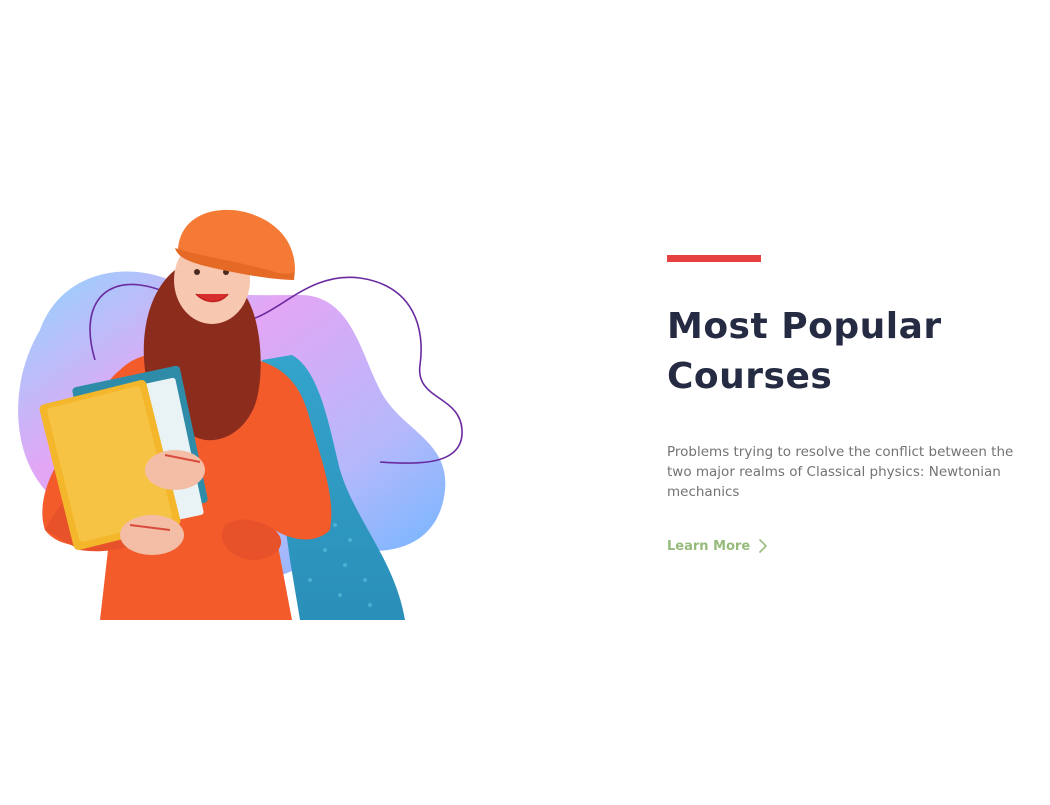 Image resolution: width=1050 pixels, height=805 pixels. What do you see at coordinates (804, 326) in the screenshot?
I see `title-line-1: Most Popular` at bounding box center [804, 326].